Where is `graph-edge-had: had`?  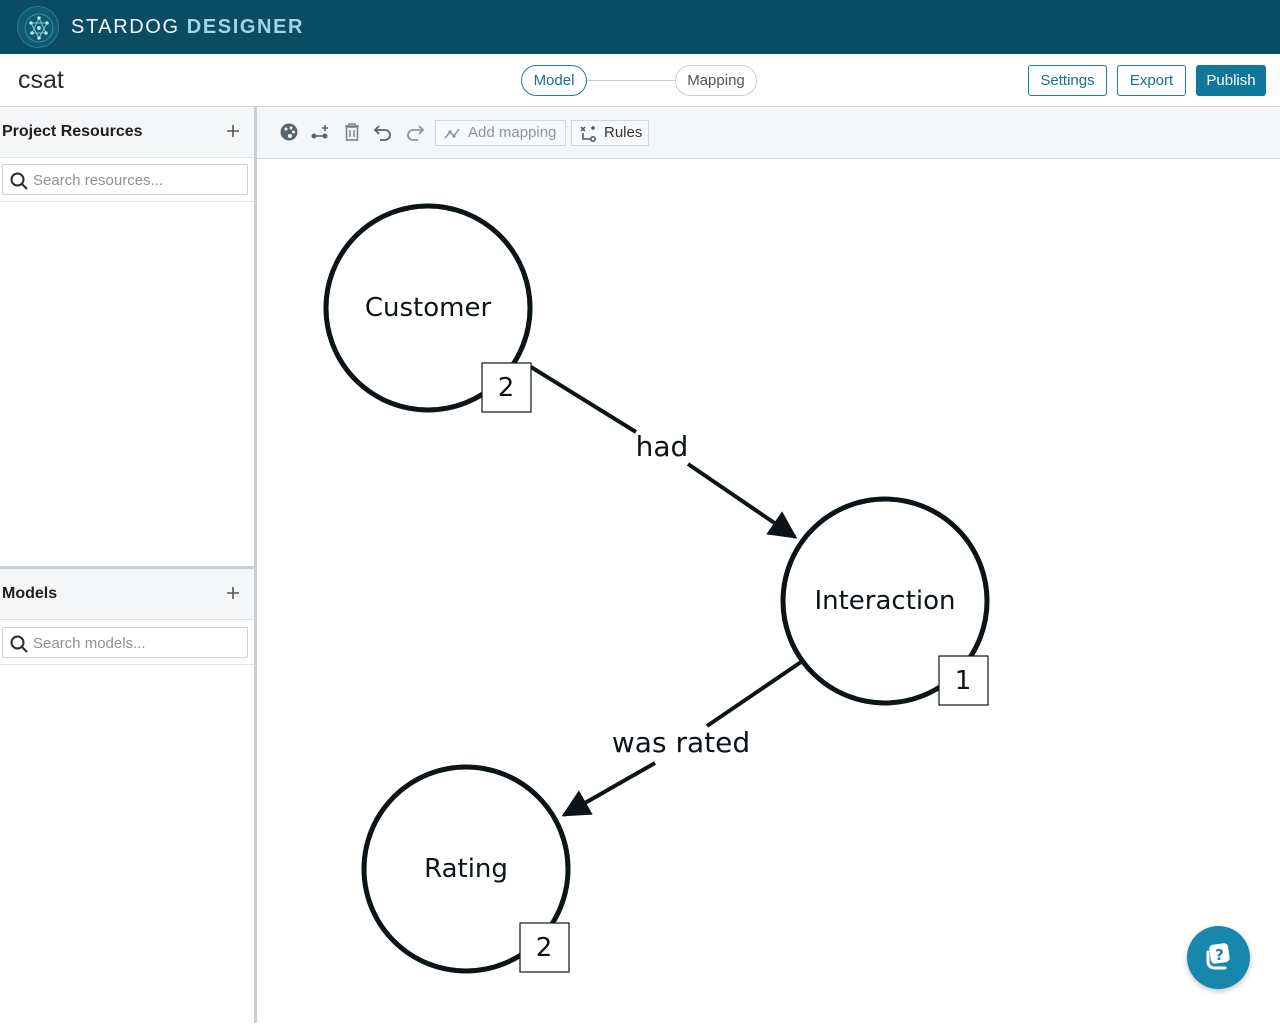
graph-edge-had: had is located at coordinates (663, 452).